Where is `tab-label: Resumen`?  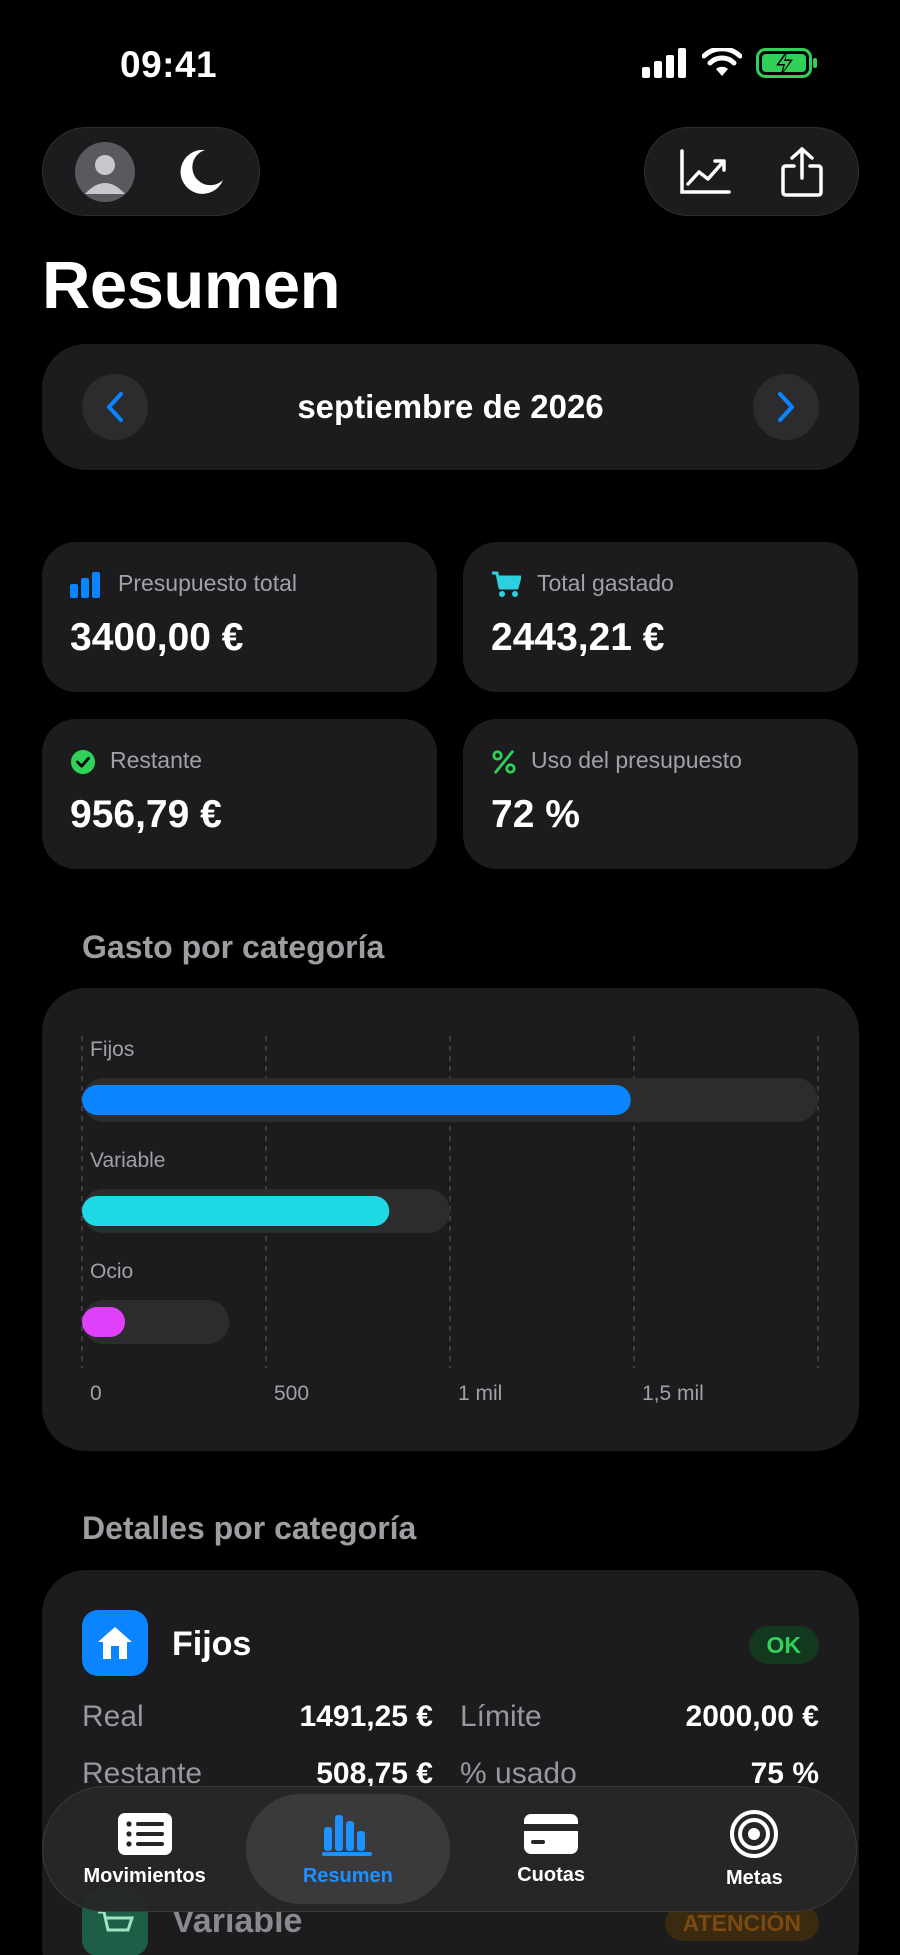 tab-label: Resumen is located at coordinates (347, 1875).